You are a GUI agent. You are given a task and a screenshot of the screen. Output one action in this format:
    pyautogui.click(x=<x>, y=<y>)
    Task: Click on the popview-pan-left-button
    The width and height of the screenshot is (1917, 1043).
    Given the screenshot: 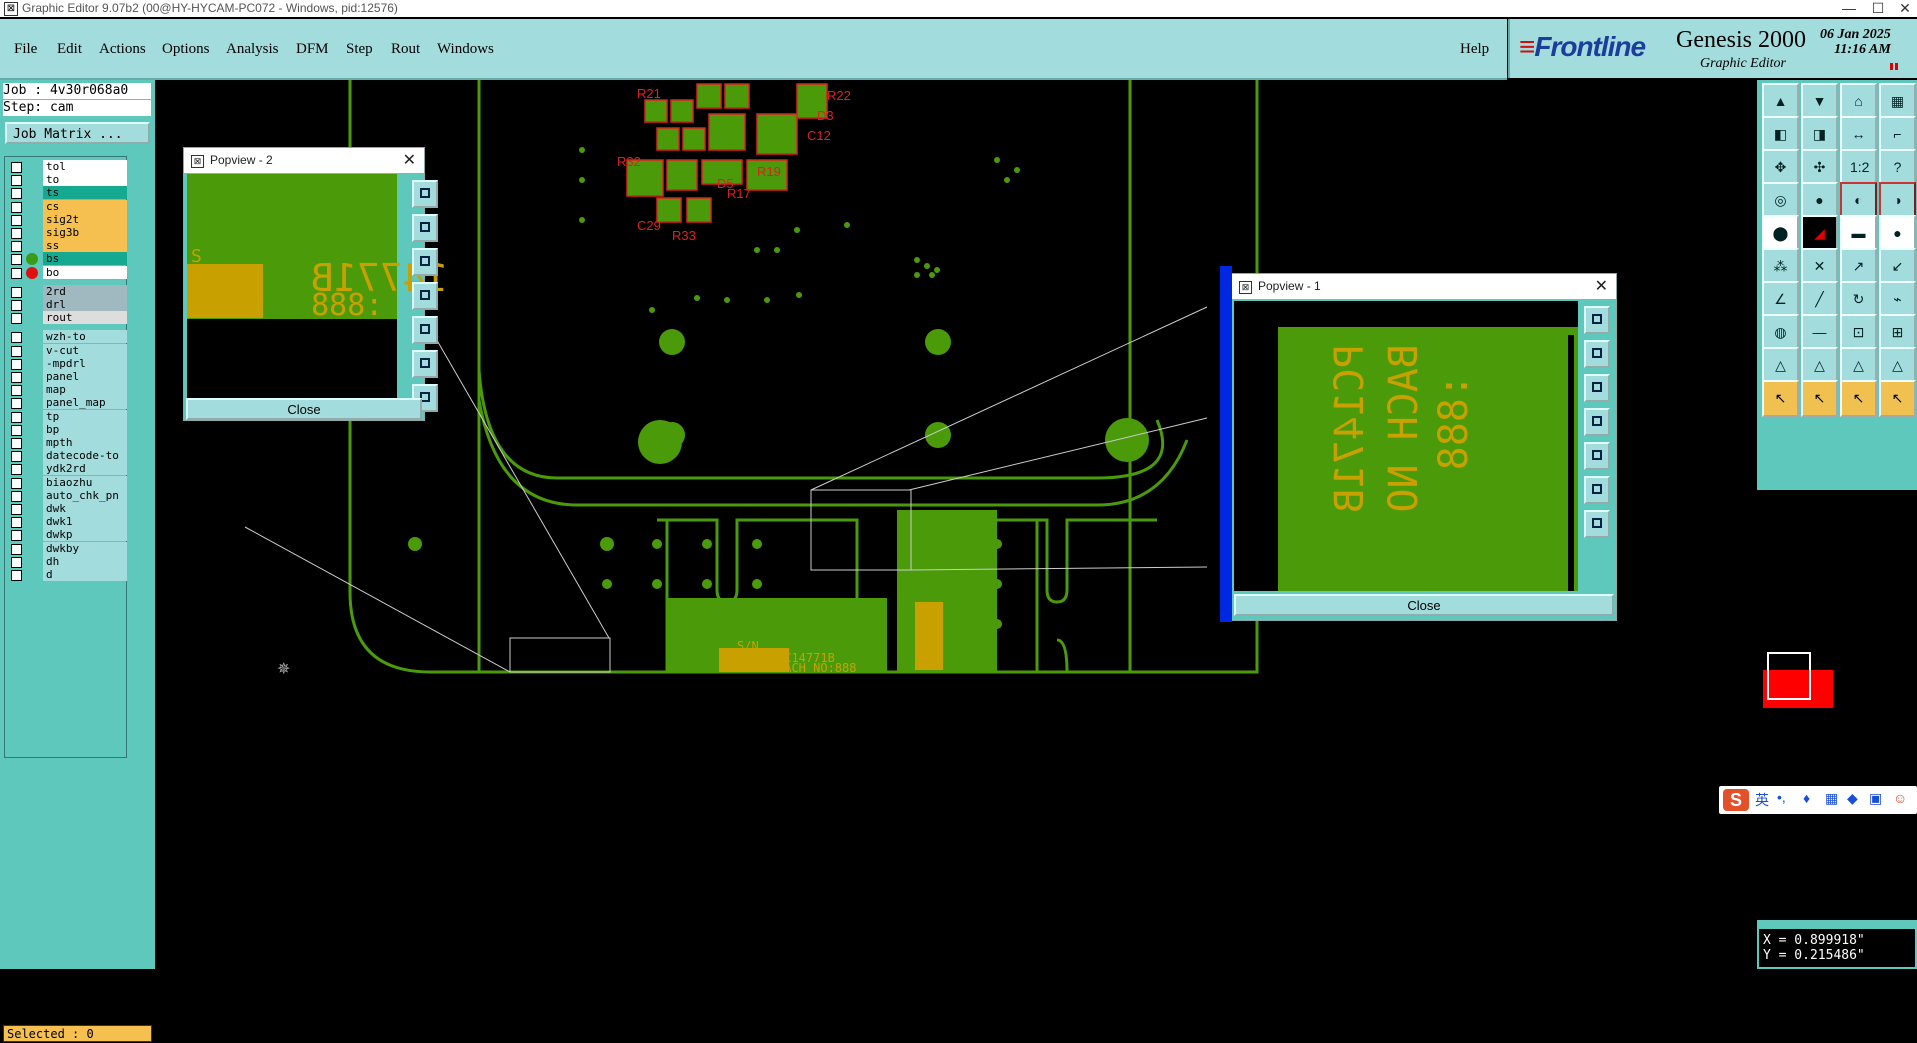 What is the action you would take?
    pyautogui.click(x=425, y=296)
    